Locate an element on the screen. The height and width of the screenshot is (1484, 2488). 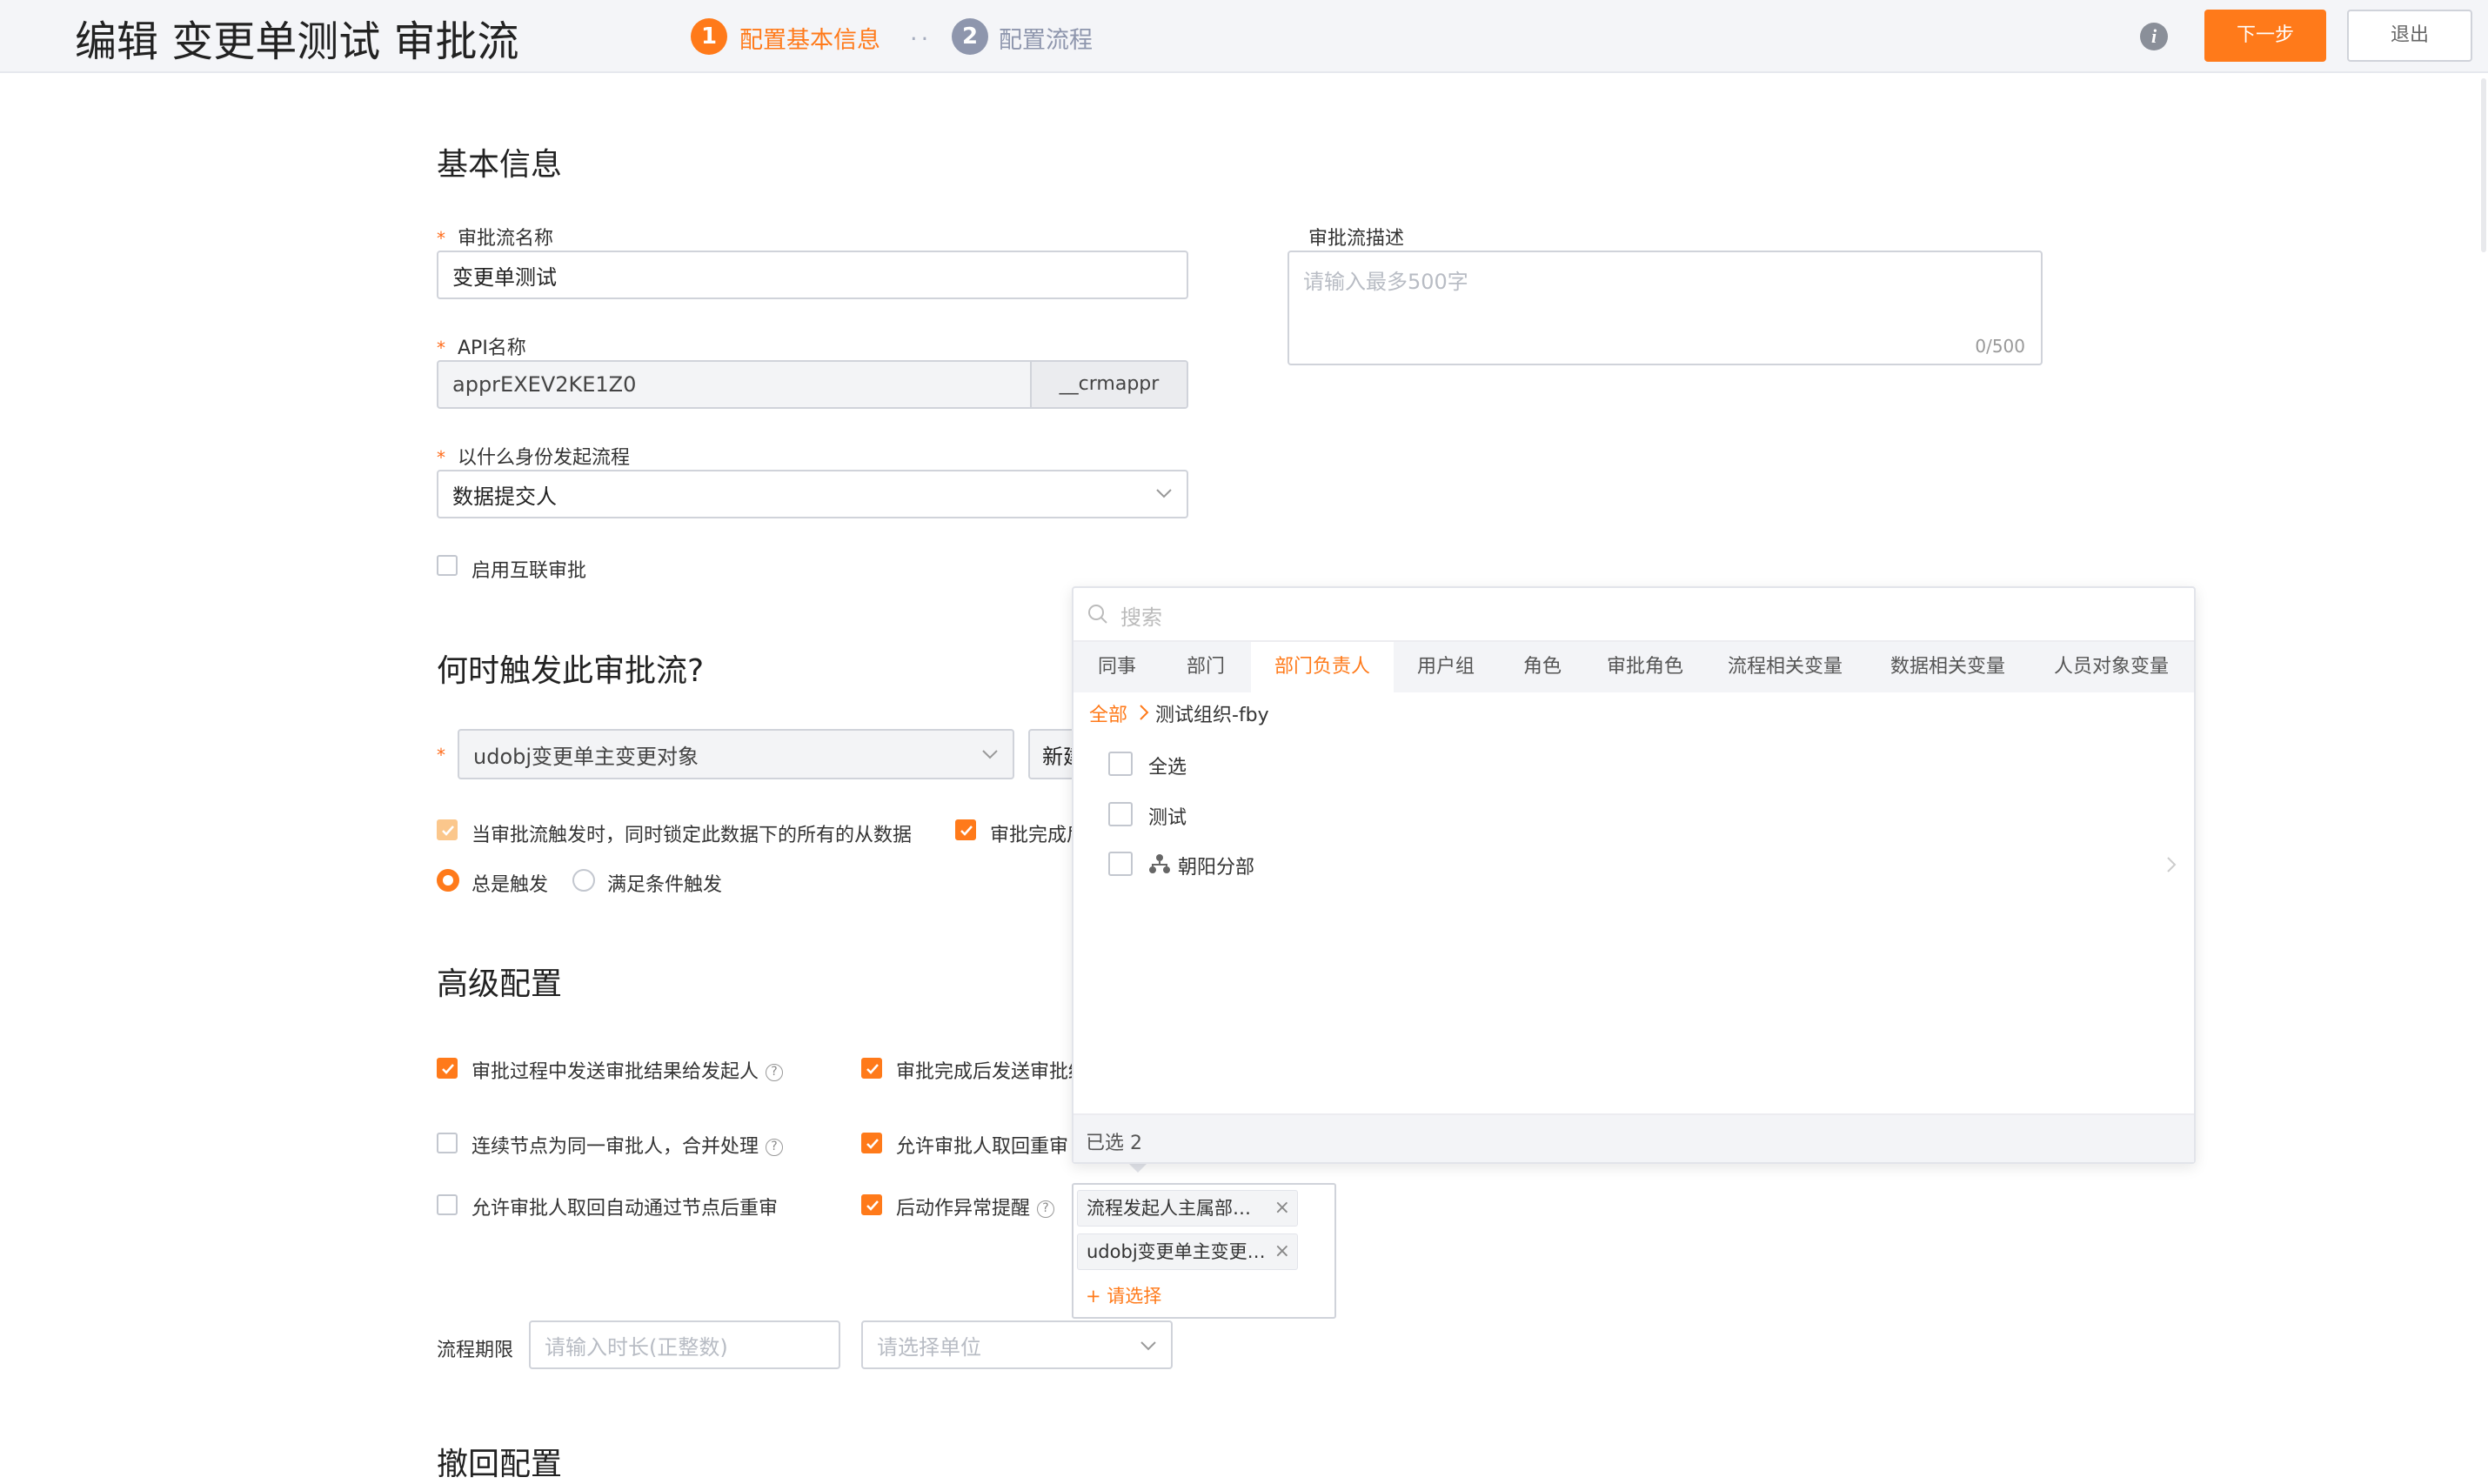
next-step-button: 下一步 is located at coordinates (2265, 36).